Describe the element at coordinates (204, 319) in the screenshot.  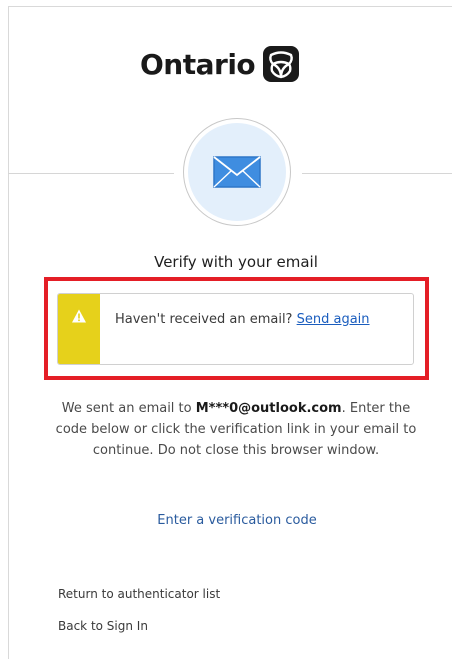
I see `alert-text: Haven't received an email?` at that location.